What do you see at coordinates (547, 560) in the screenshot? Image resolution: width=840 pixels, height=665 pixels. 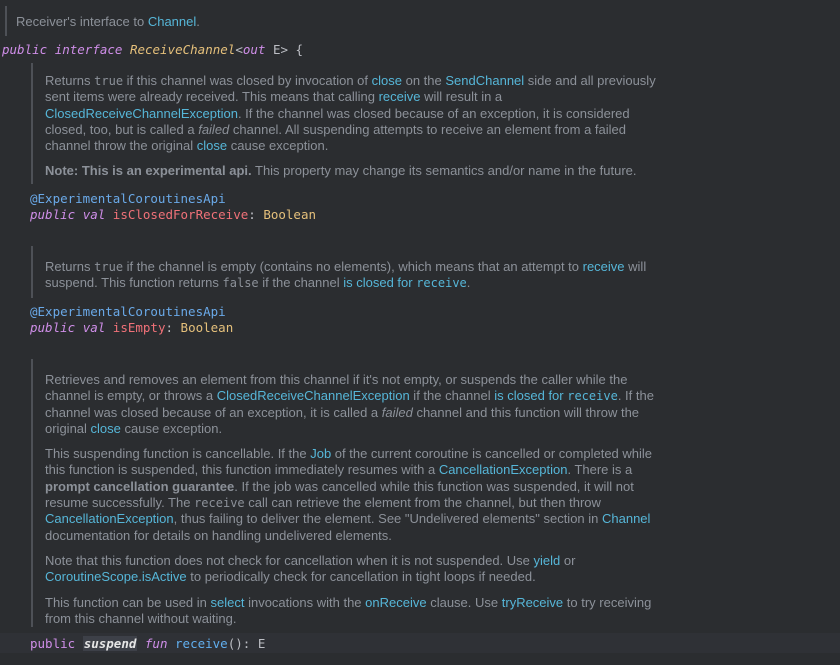 I see `yield-link: yield` at bounding box center [547, 560].